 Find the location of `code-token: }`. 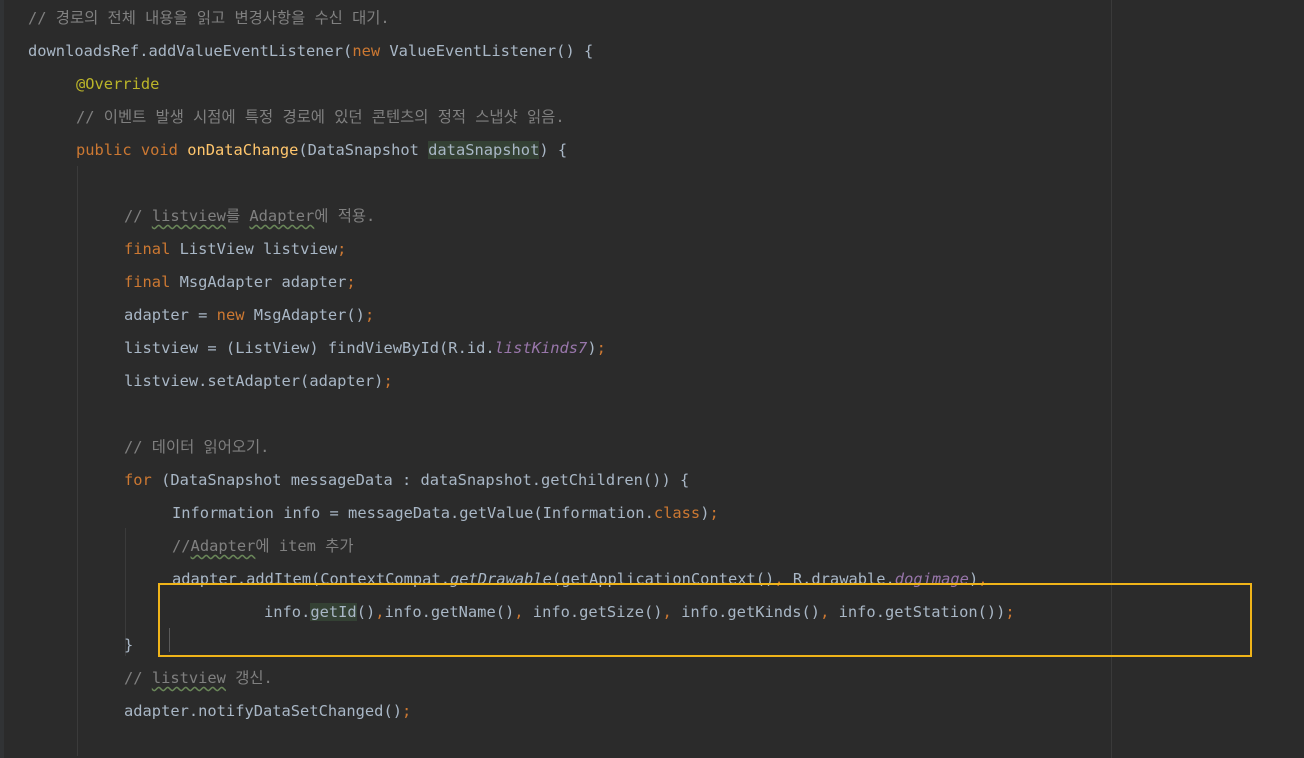

code-token: } is located at coordinates (129, 645).